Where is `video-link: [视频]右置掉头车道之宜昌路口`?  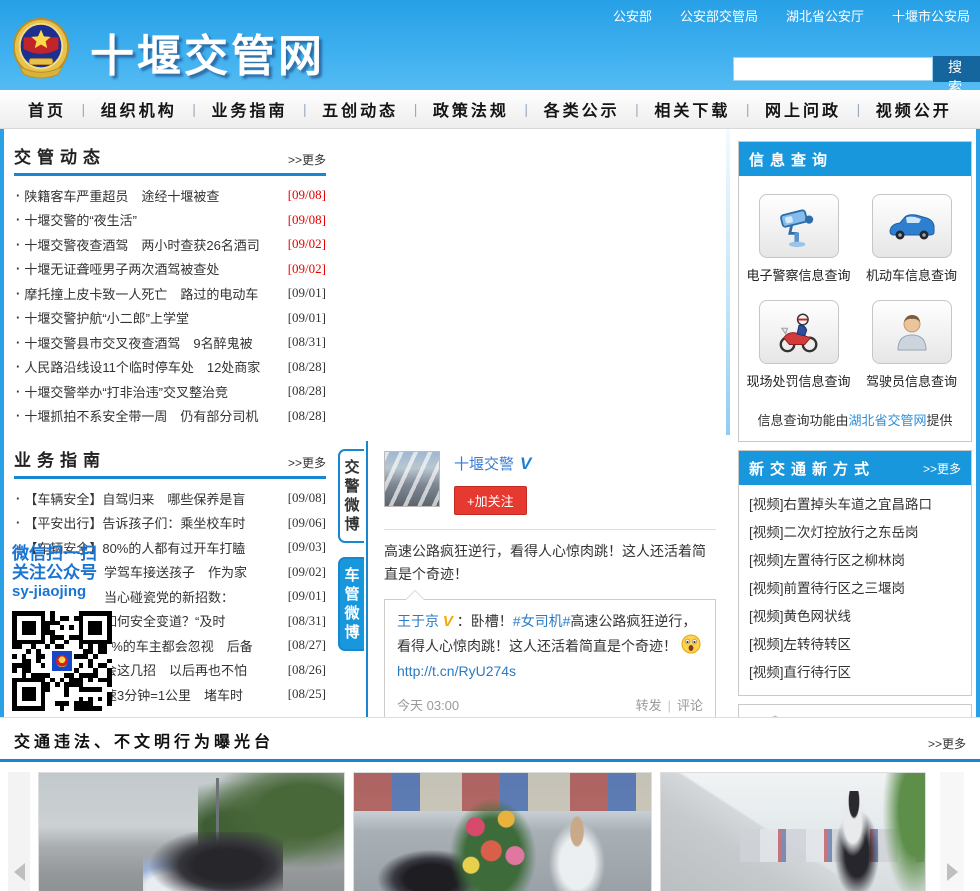 video-link: [视频]右置掉头车道之宜昌路口 is located at coordinates (840, 504).